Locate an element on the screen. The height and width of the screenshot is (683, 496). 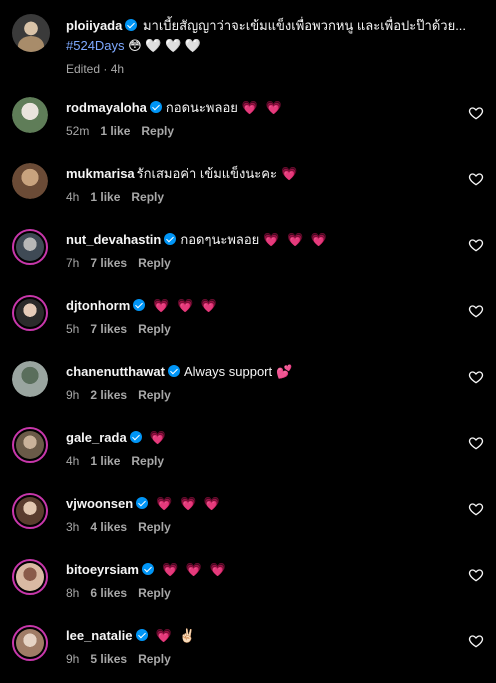
comment-body: vjwoonsen 💗 💗 💗 3h 4 likes Reply is located at coordinates (266, 514).